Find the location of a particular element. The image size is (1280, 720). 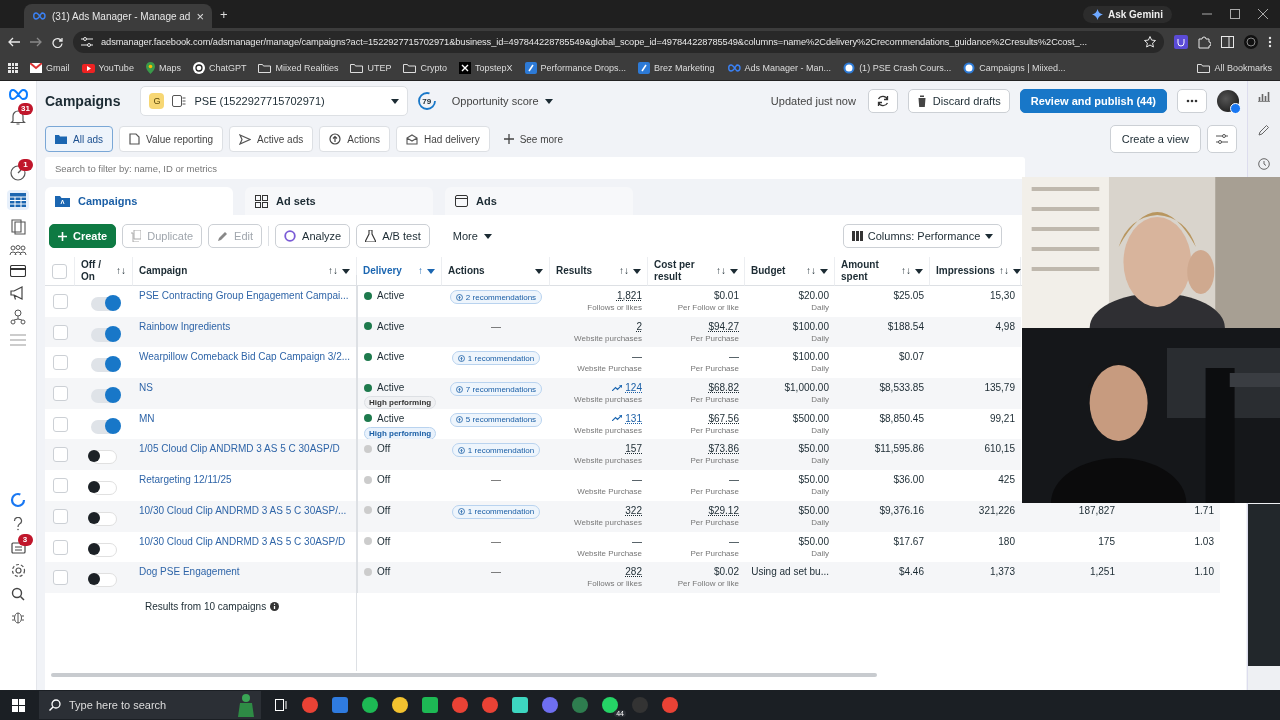

bookmark-link: All Bookmarks is located at coordinates (1243, 68).